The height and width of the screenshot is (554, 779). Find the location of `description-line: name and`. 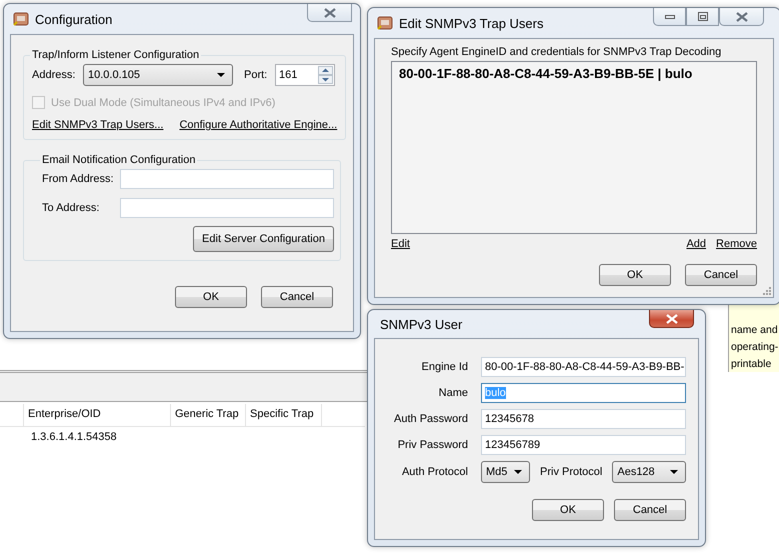

description-line: name and is located at coordinates (755, 330).